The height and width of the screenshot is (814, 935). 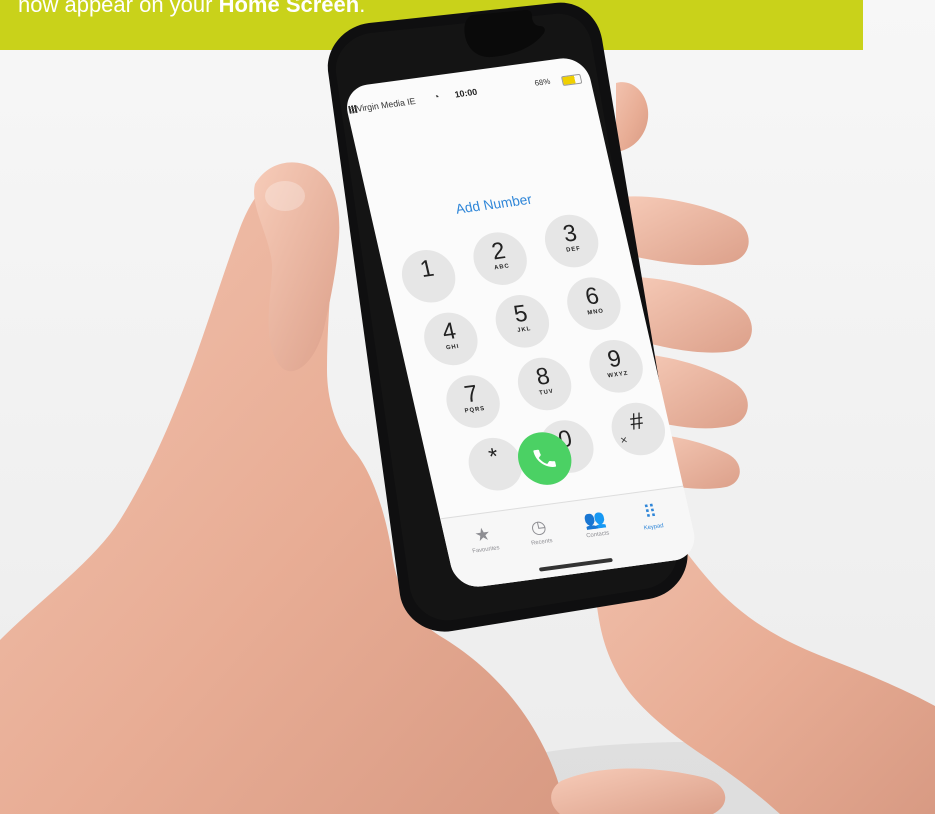 What do you see at coordinates (436, 97) in the screenshot?
I see `wifi-icon: ◔` at bounding box center [436, 97].